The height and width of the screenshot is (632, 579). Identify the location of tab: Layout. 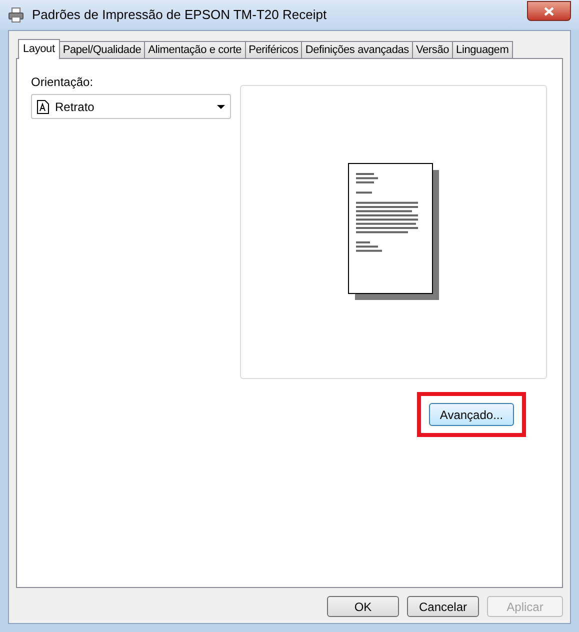
(39, 49).